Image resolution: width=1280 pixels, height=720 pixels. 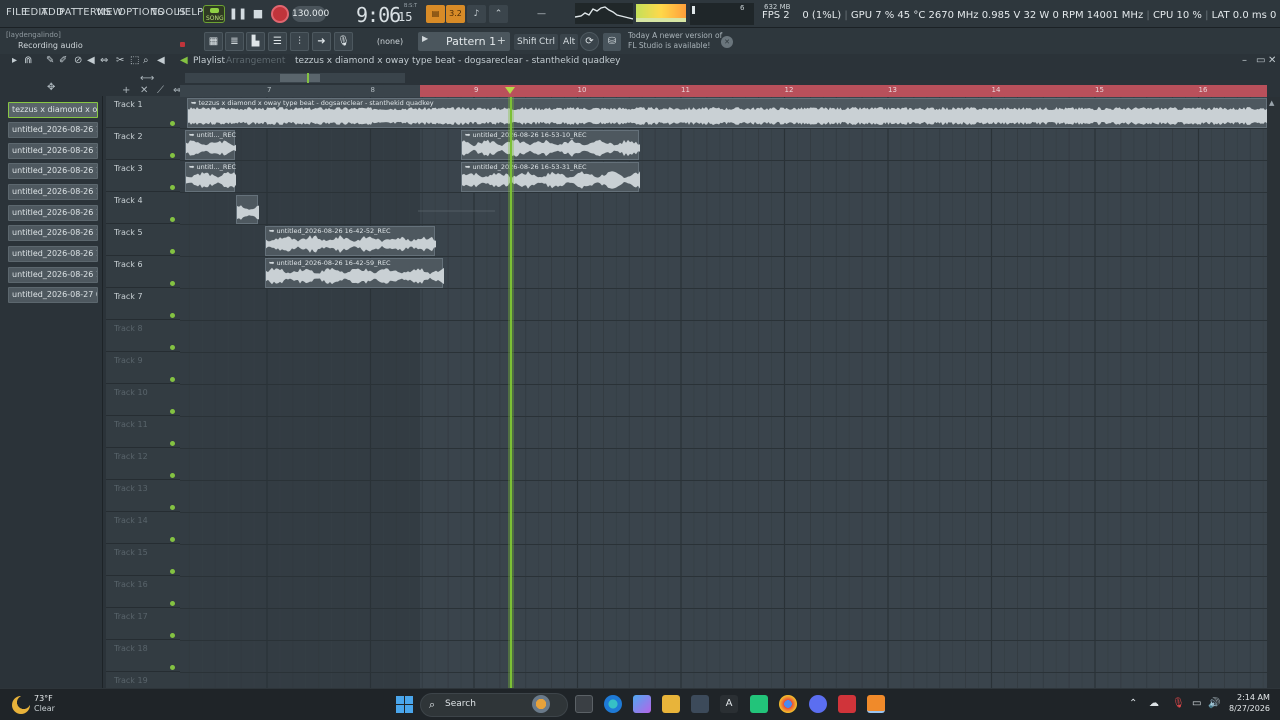 What do you see at coordinates (612, 42) in the screenshot?
I see `news-button: ⛁` at bounding box center [612, 42].